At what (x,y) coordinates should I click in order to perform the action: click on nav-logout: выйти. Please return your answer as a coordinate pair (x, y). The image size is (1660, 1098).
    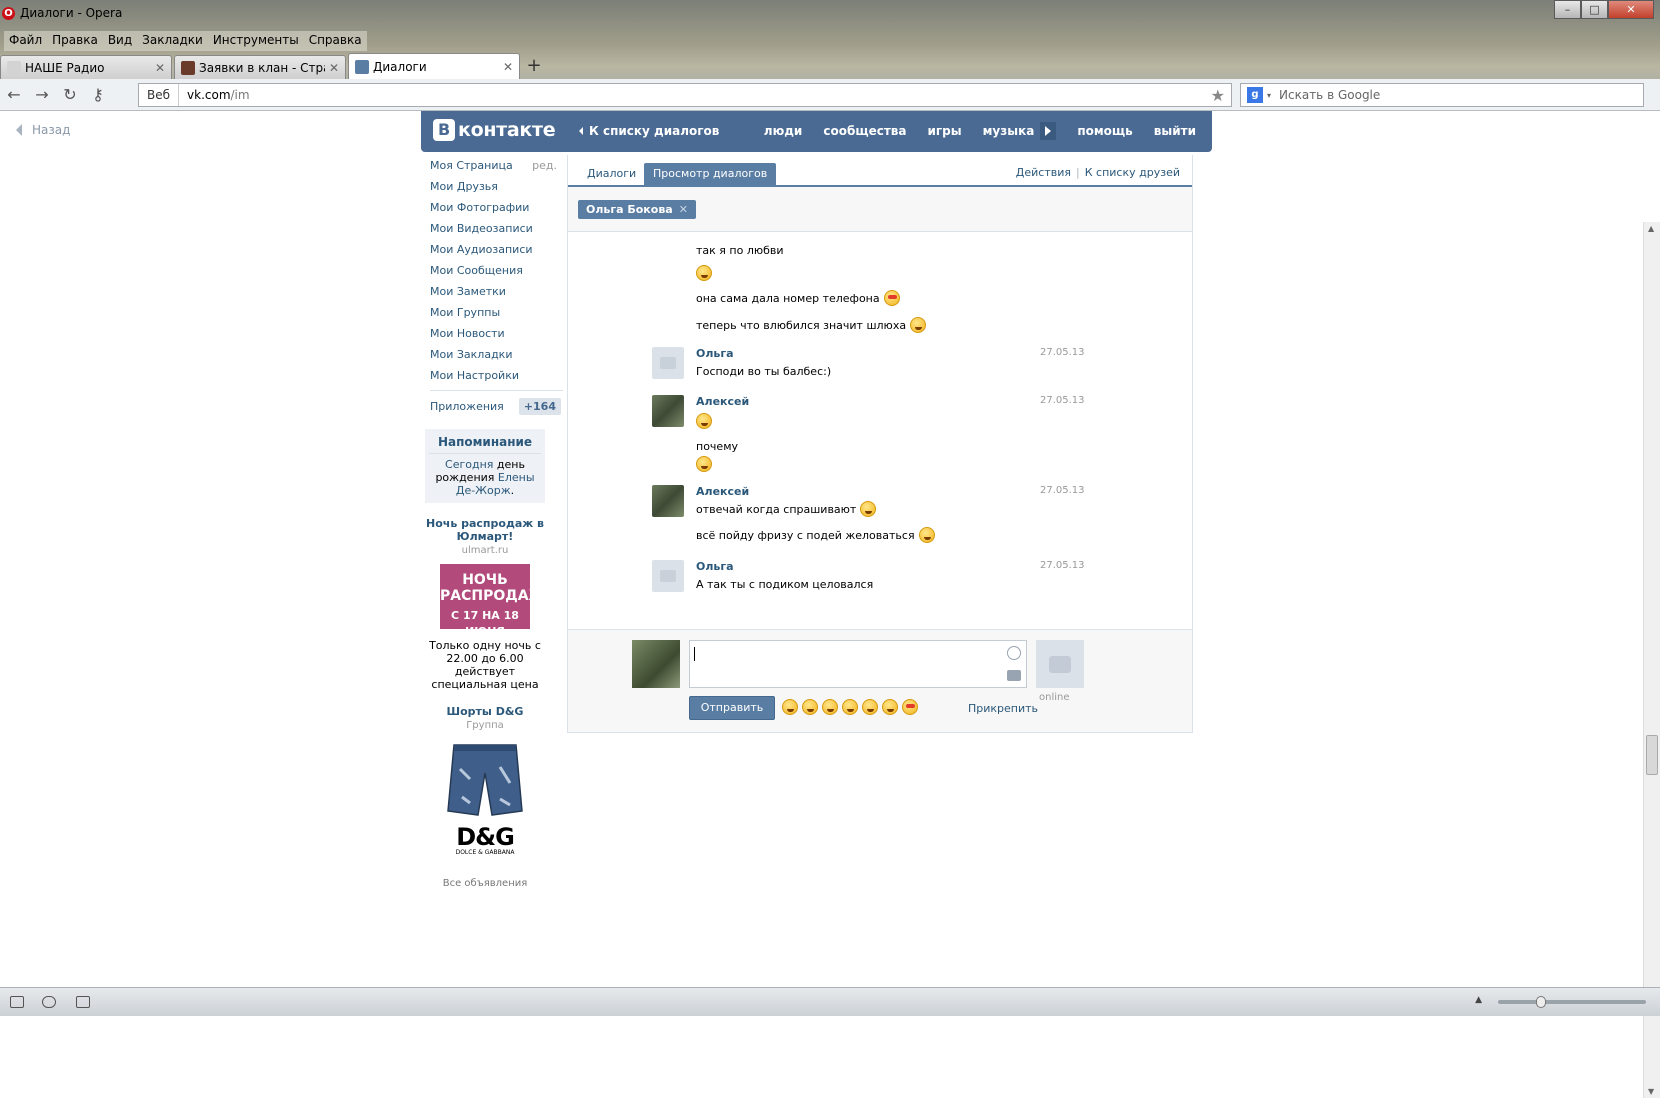
    Looking at the image, I should click on (1175, 133).